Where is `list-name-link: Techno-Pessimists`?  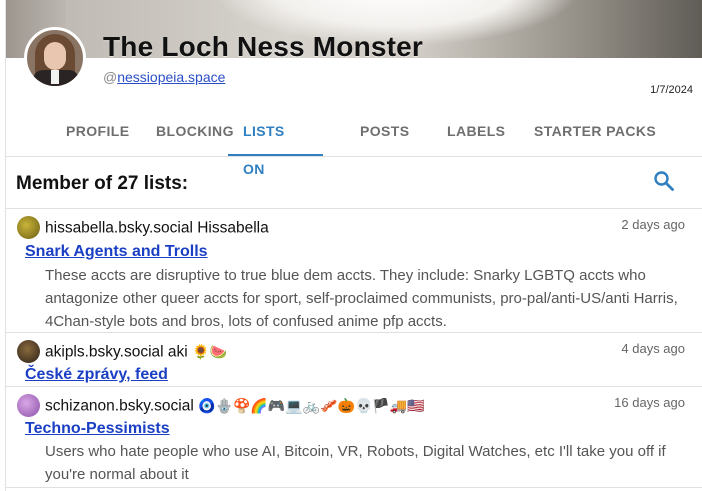
list-name-link: Techno-Pessimists is located at coordinates (97, 429).